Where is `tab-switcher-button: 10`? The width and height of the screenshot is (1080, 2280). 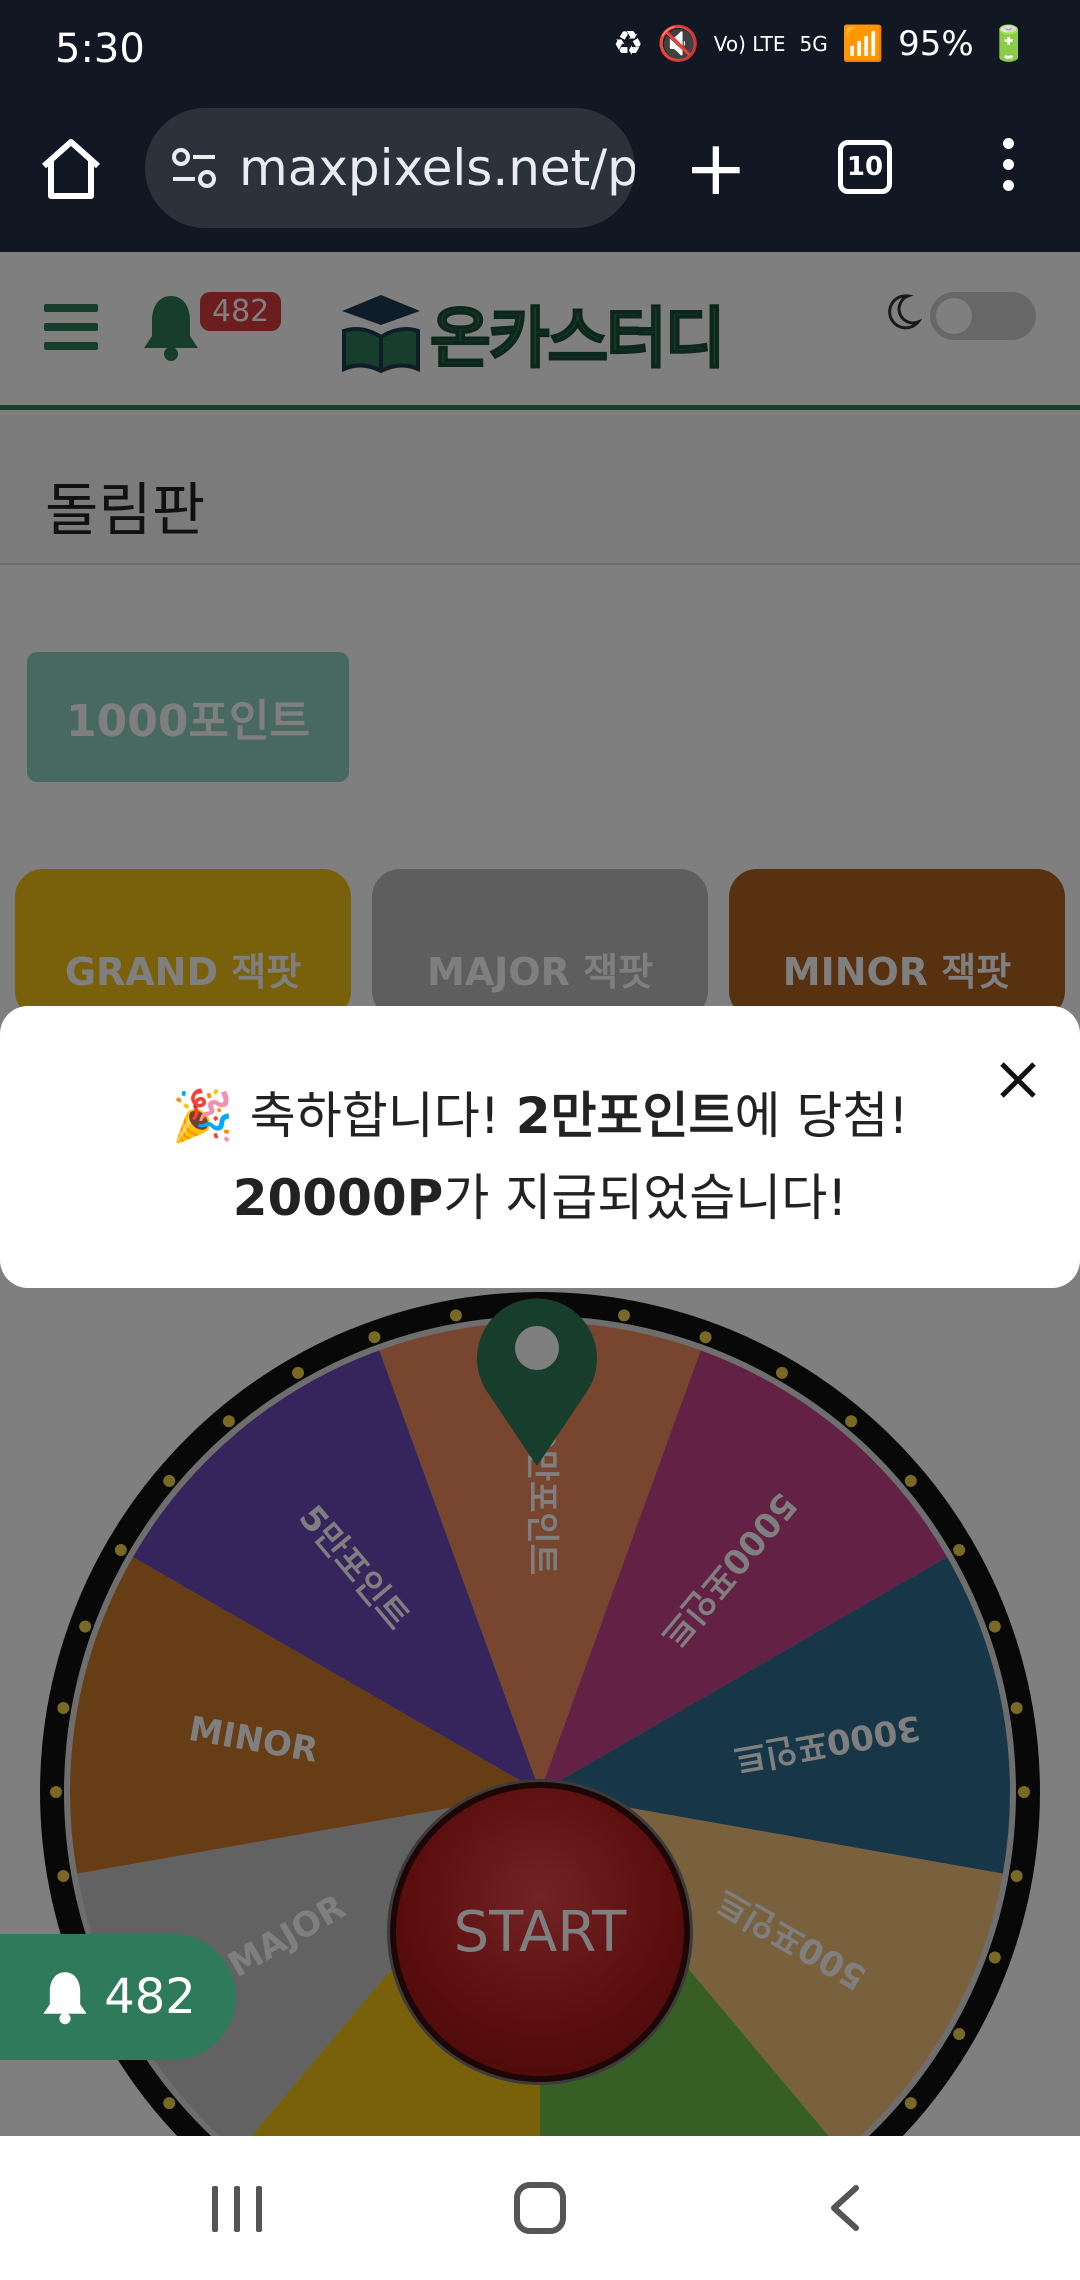 tab-switcher-button: 10 is located at coordinates (865, 167).